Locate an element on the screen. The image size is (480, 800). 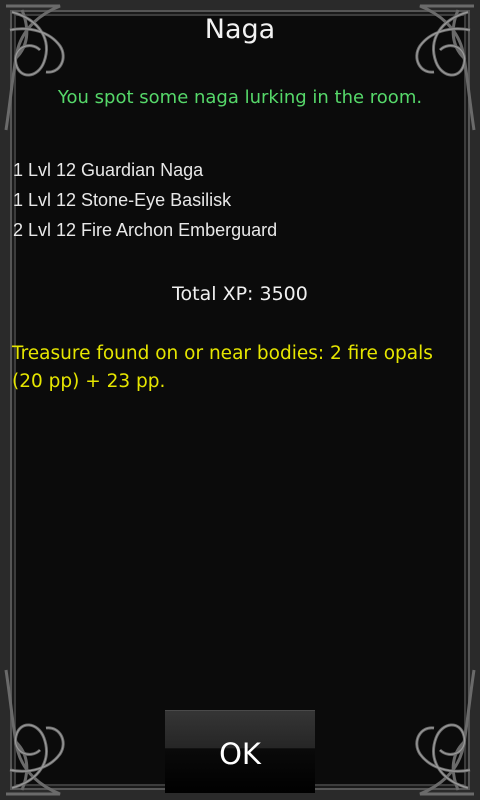
monster-list-item: 1 Lvl 12 Stone-Eye Basilisk is located at coordinates (122, 200).